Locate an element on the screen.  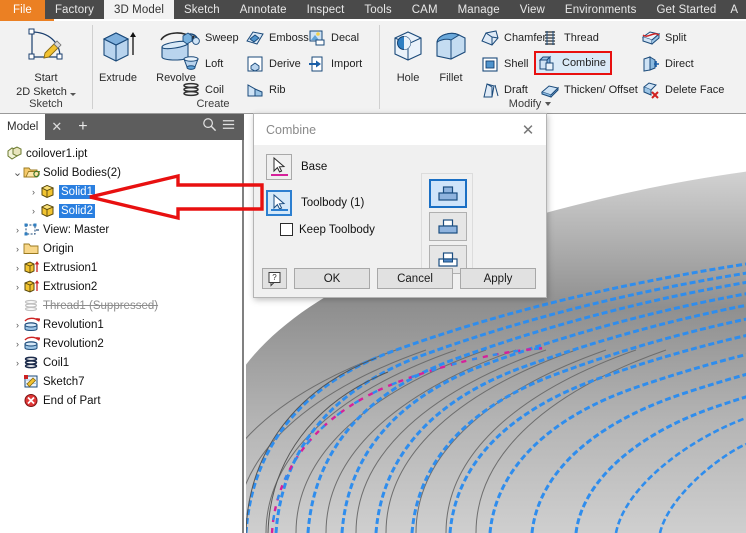
fillet-button: Fillet is located at coordinates (451, 55).